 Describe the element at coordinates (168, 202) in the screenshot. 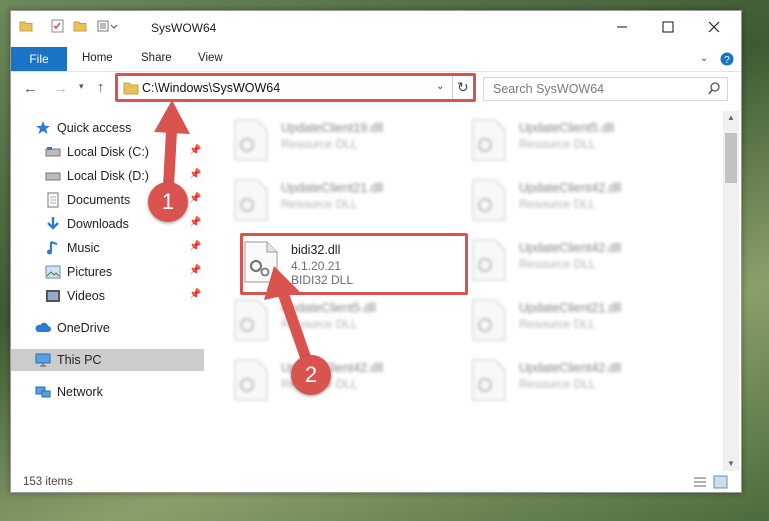

I see `step-1-badge: 1` at that location.